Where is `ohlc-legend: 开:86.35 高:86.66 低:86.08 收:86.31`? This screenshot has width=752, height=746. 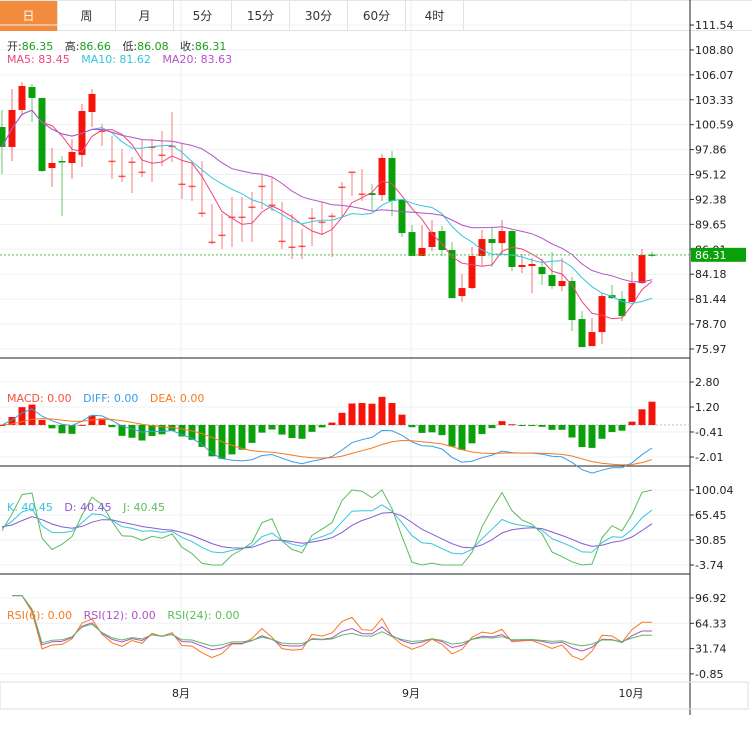
ohlc-legend: 开:86.35 高:86.66 低:86.08 收:86.31 is located at coordinates (120, 46).